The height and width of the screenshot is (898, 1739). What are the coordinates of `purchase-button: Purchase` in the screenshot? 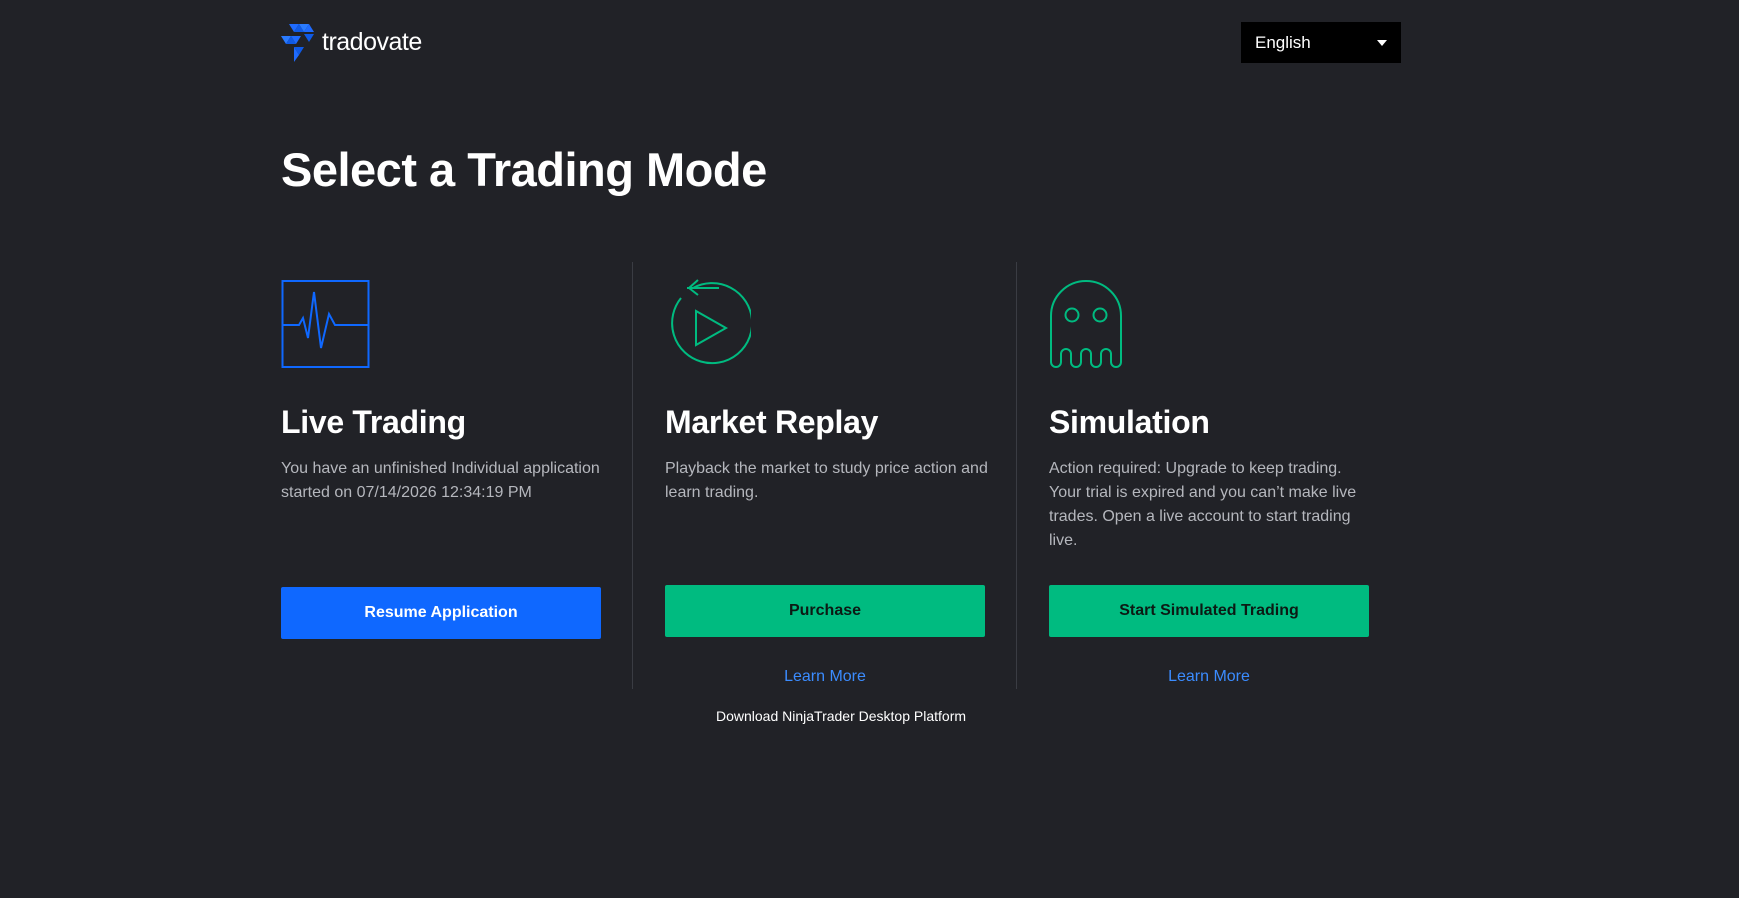 It's located at (825, 611).